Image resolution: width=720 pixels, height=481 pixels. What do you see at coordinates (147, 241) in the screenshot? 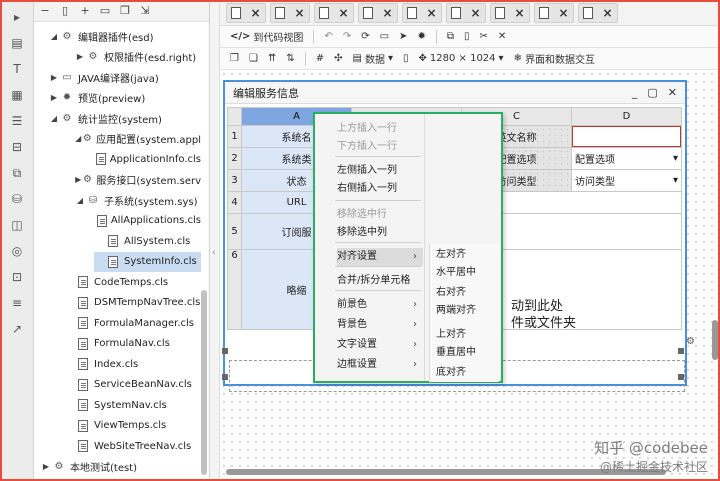
I see `tree-item: AllSystem.cls` at bounding box center [147, 241].